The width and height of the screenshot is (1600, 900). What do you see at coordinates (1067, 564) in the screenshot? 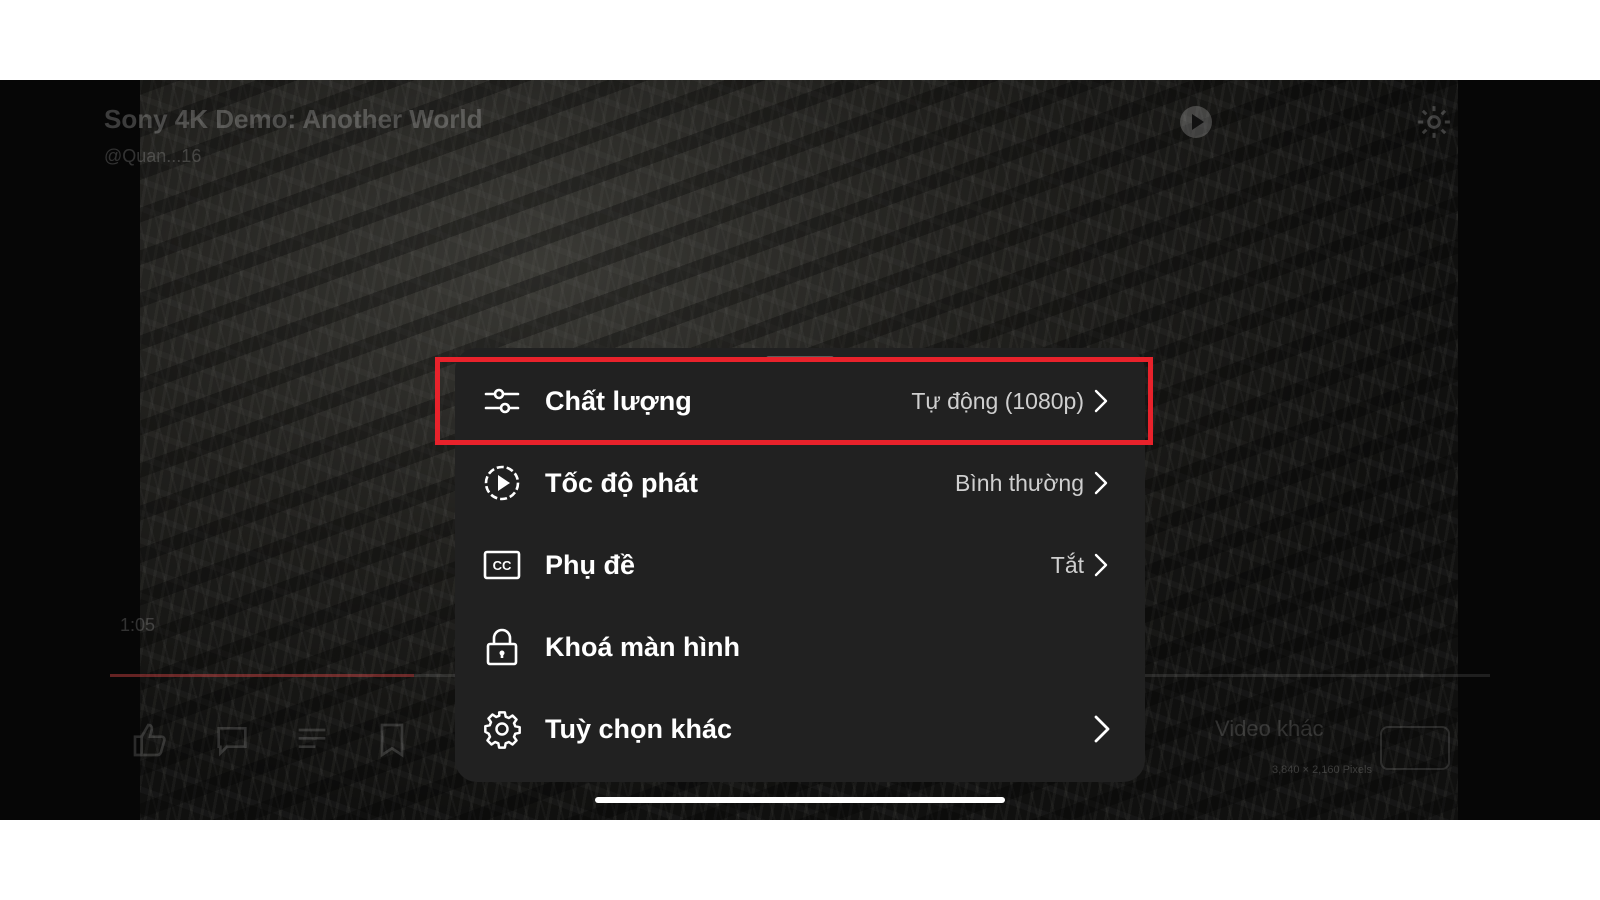
I see `menu-item-value: Tắt` at bounding box center [1067, 564].